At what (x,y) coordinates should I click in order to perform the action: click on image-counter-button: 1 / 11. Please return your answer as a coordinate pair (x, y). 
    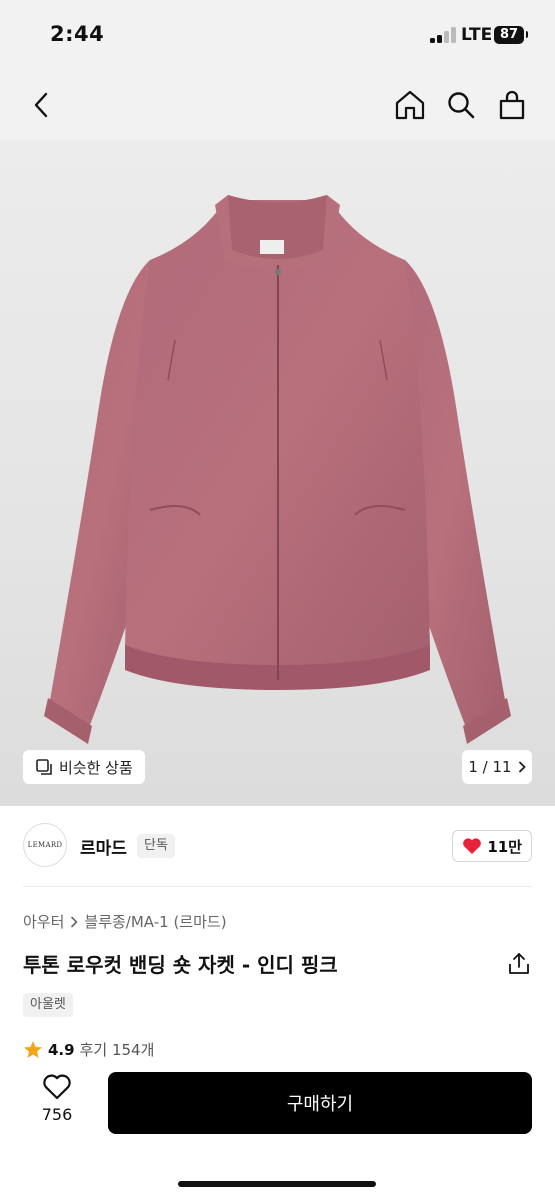
    Looking at the image, I should click on (497, 767).